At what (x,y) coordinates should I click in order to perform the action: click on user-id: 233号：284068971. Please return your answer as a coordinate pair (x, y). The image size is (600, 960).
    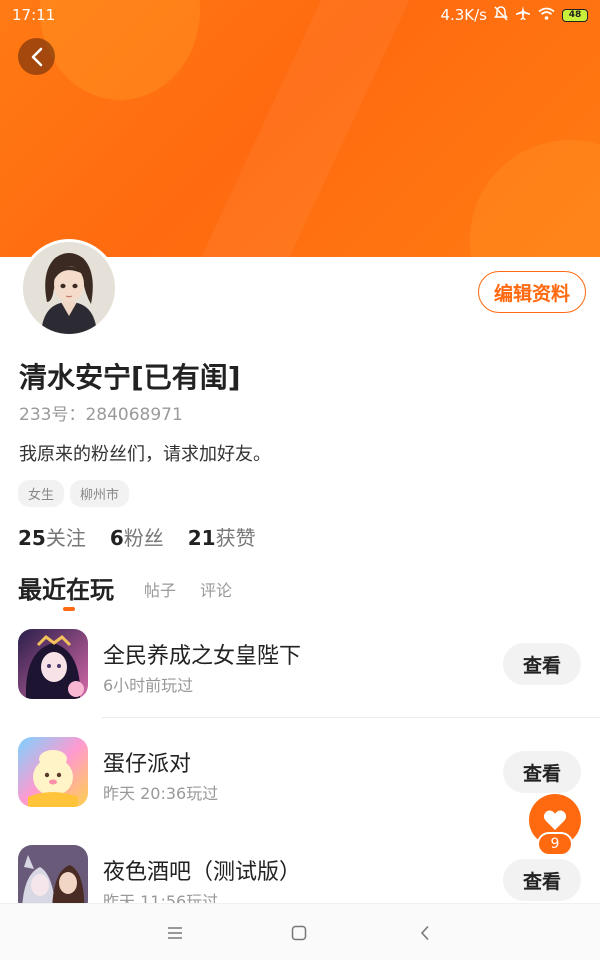
    Looking at the image, I should click on (101, 415).